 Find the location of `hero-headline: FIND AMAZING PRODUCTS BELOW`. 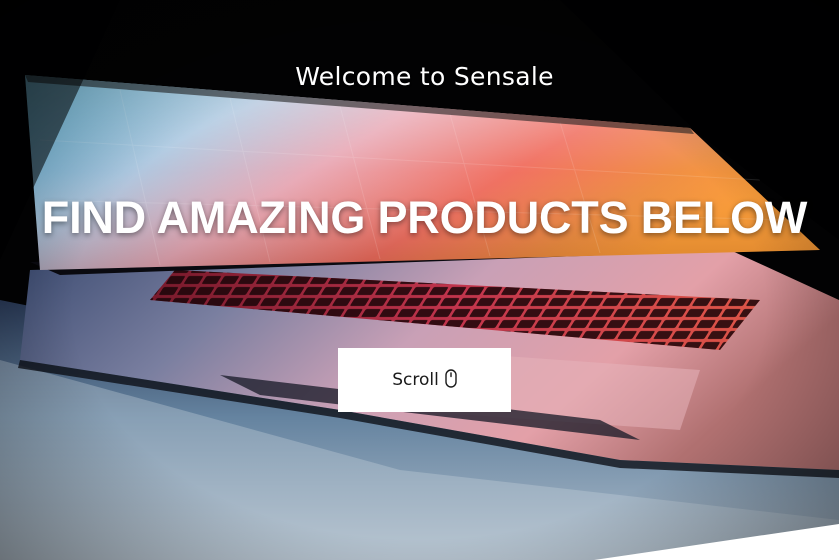

hero-headline: FIND AMAZING PRODUCTS BELOW is located at coordinates (424, 217).